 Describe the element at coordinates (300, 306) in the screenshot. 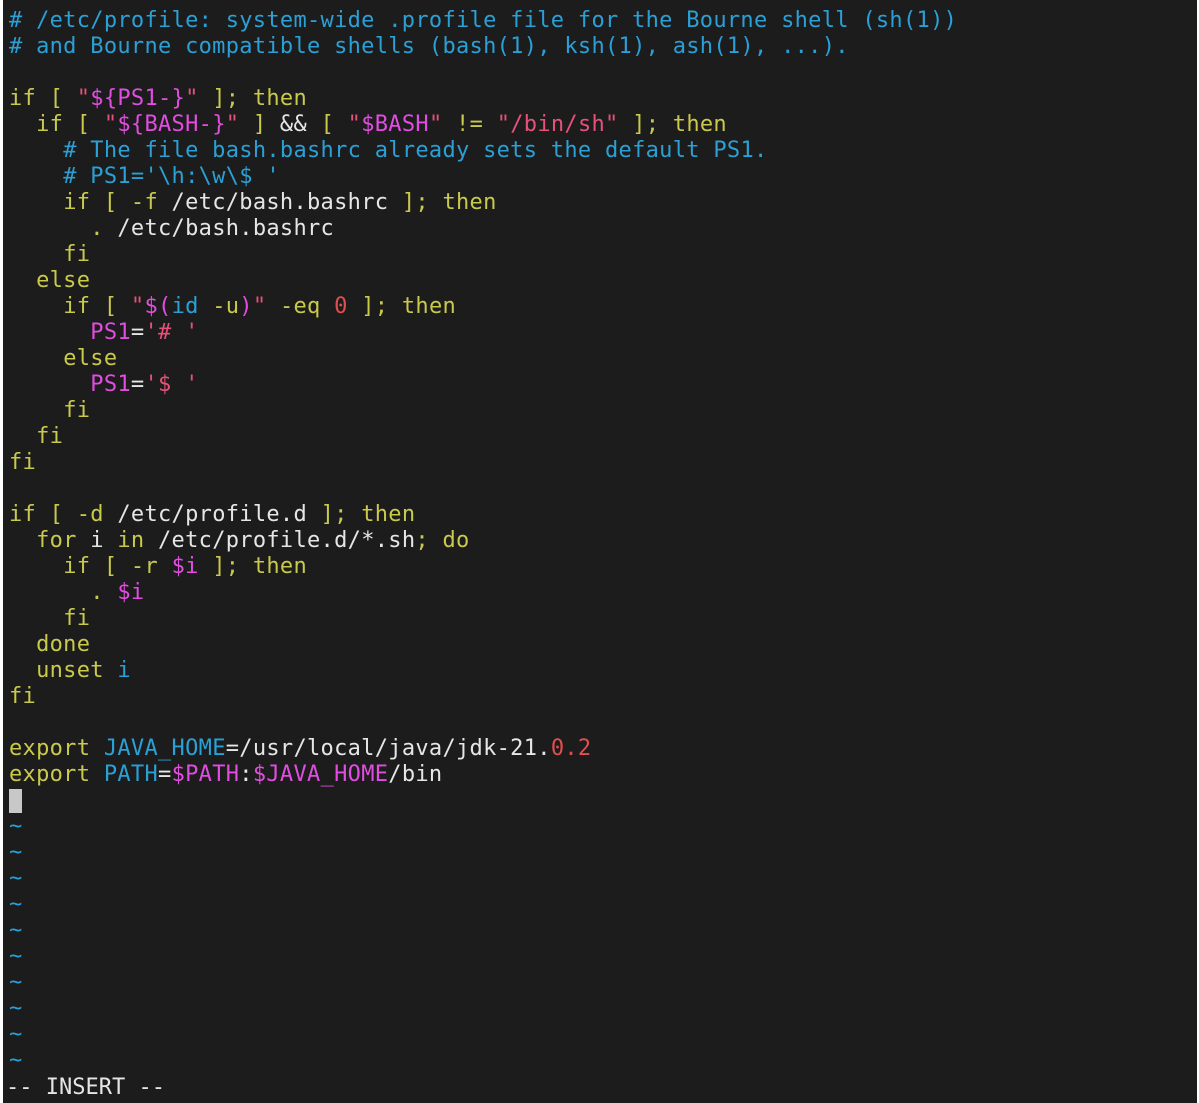

I see `code-token-keyword: -eq` at that location.